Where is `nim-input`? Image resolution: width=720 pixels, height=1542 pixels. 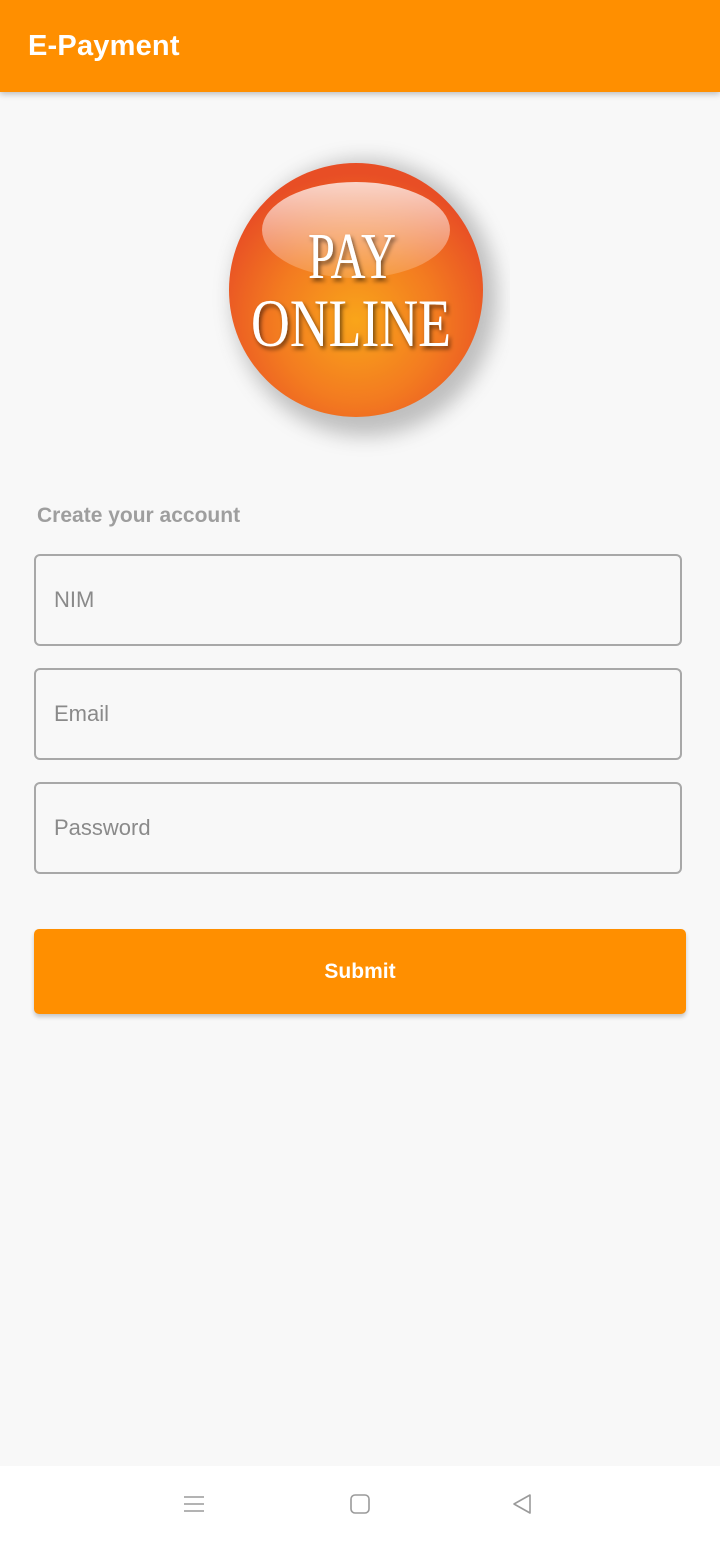 nim-input is located at coordinates (358, 600).